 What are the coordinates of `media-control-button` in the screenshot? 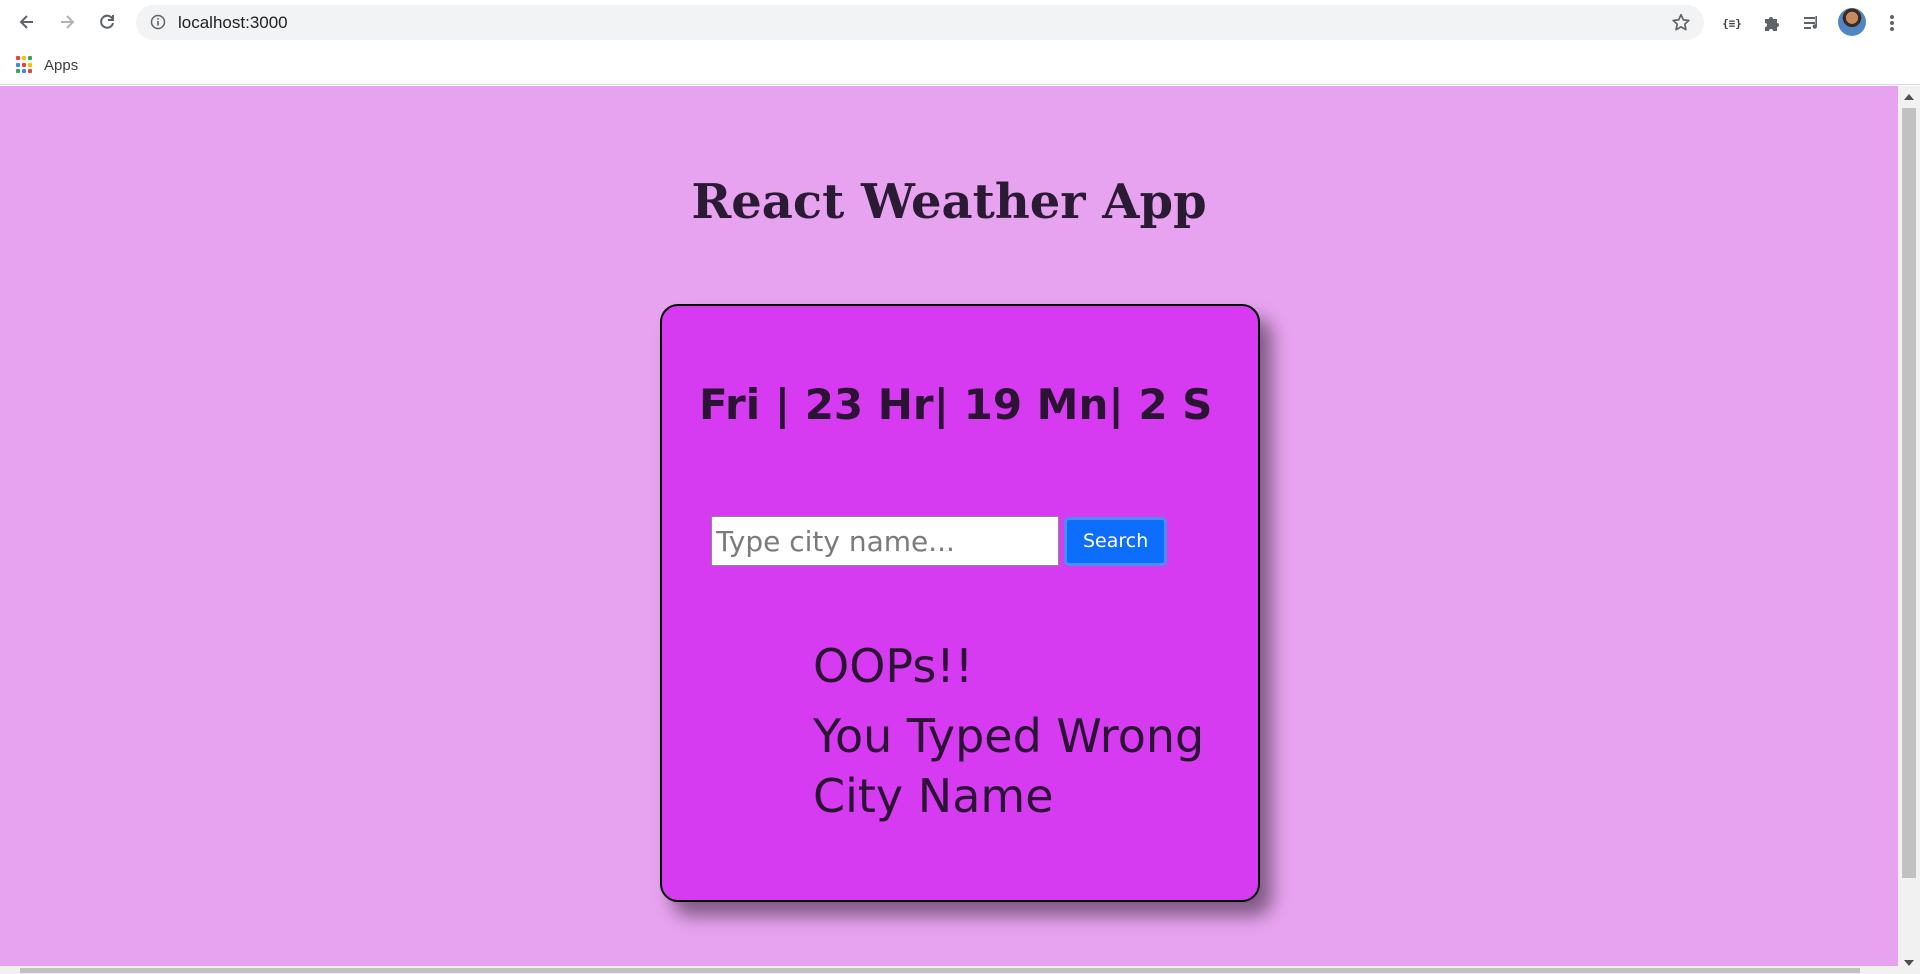 It's located at (1812, 23).